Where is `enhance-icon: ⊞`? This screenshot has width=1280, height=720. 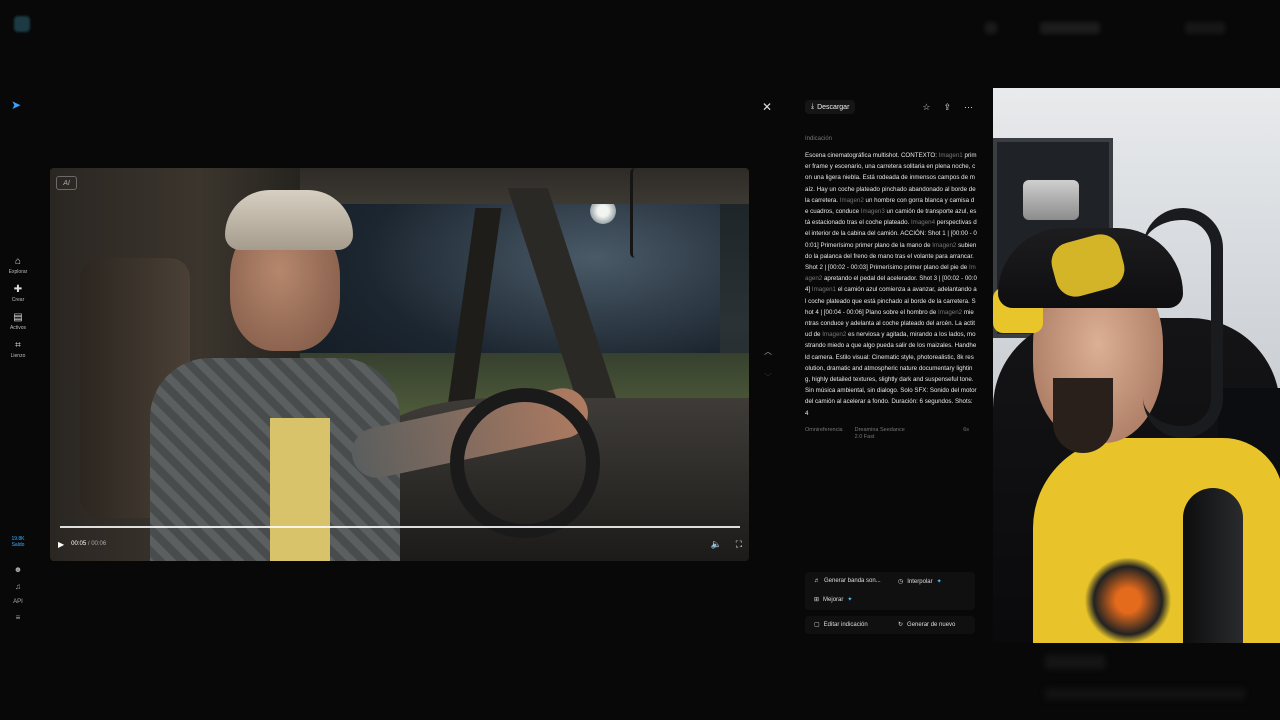 enhance-icon: ⊞ is located at coordinates (817, 600).